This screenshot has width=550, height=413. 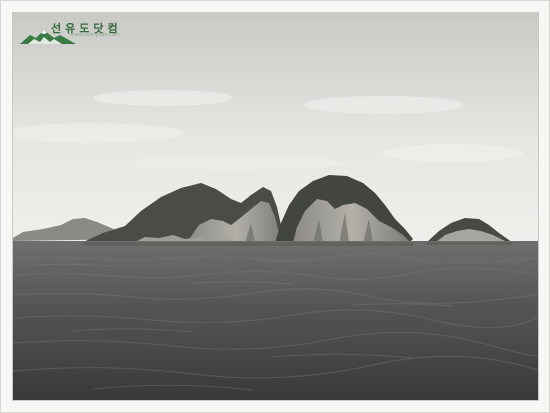 I want to click on watermark-url: www.seonyudo.com, so click(x=95, y=35).